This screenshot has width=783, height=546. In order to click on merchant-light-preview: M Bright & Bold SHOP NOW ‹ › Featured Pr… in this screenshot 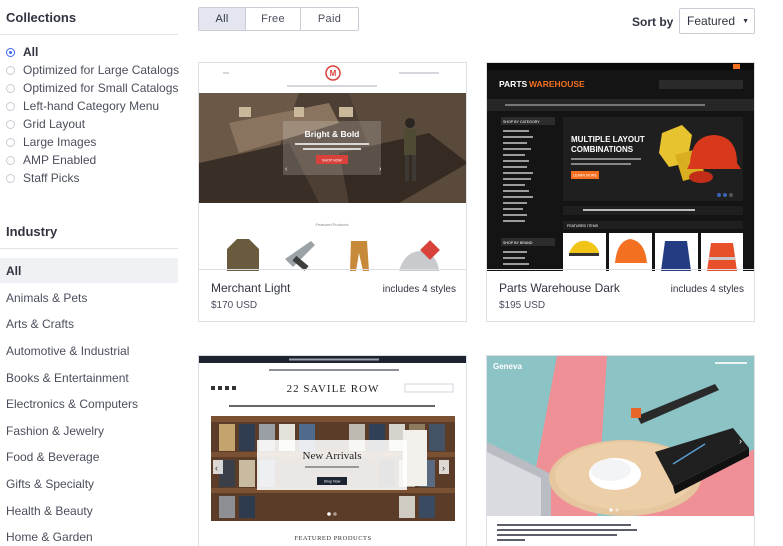, I will do `click(332, 167)`.